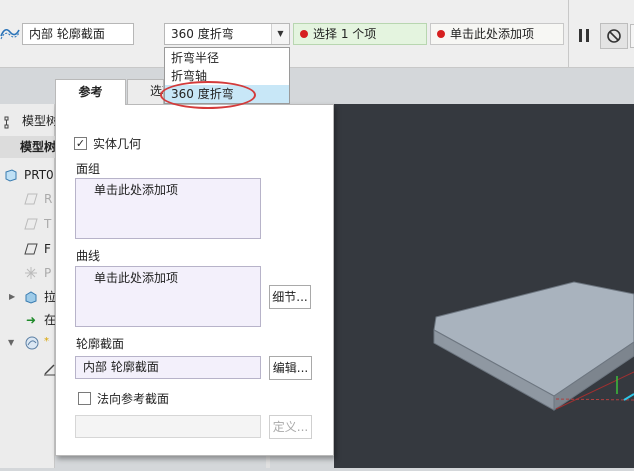 This screenshot has width=634, height=471. What do you see at coordinates (49, 273) in the screenshot?
I see `tree-item-csys: P` at bounding box center [49, 273].